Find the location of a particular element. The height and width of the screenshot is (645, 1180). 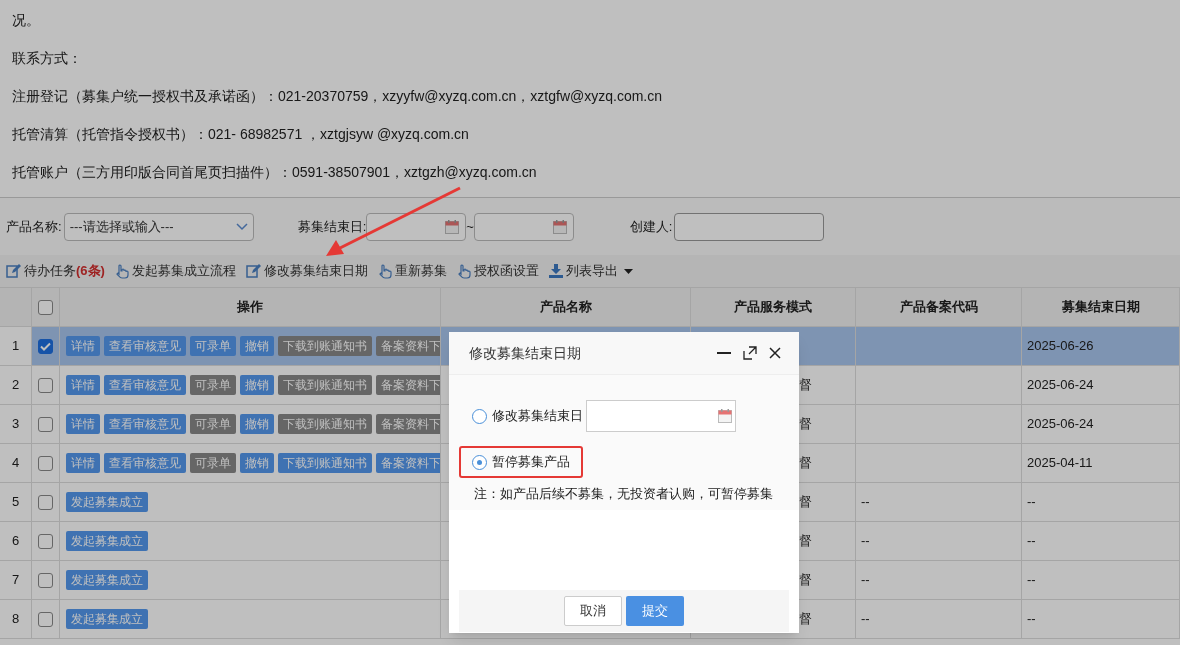

field-label: 募集结束日: is located at coordinates (332, 226).